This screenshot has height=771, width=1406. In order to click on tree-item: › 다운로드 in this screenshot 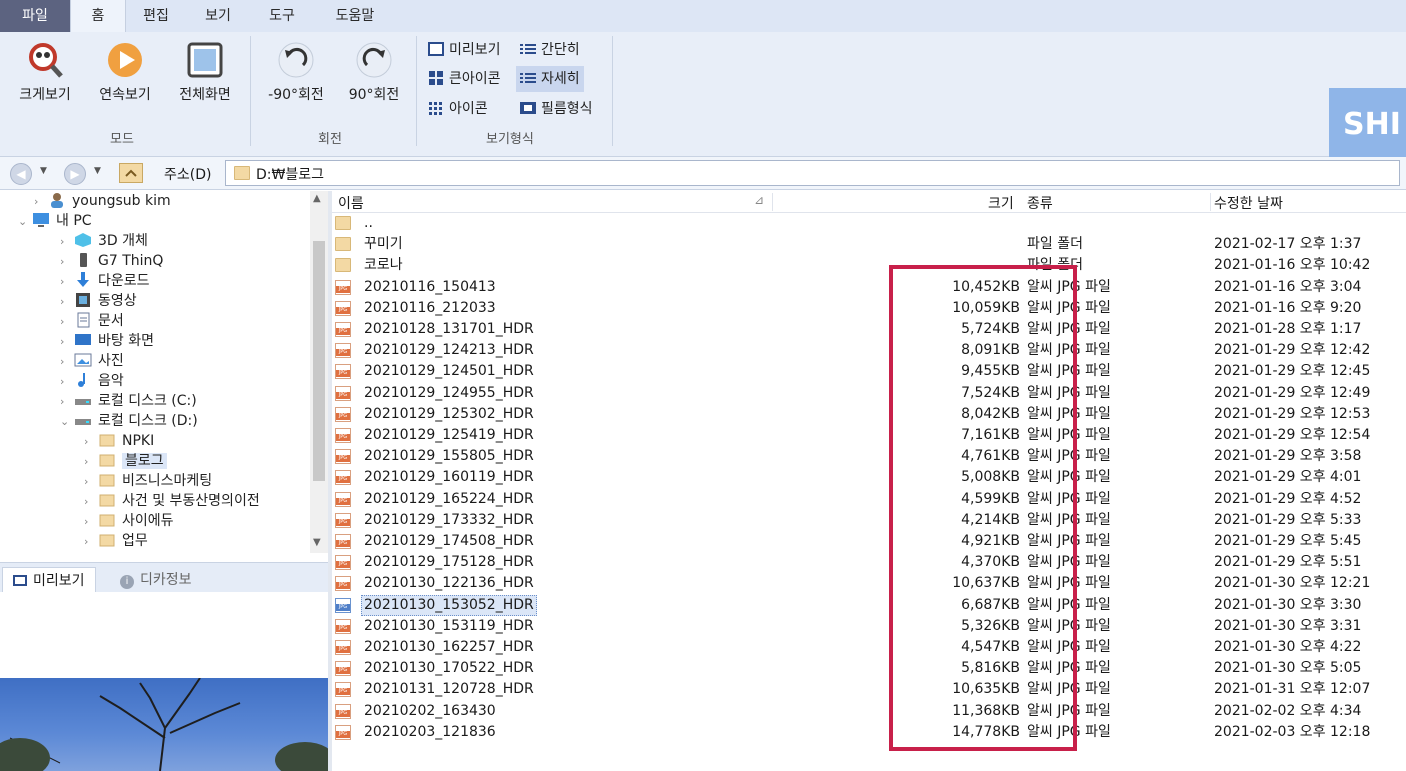, I will do `click(105, 281)`.